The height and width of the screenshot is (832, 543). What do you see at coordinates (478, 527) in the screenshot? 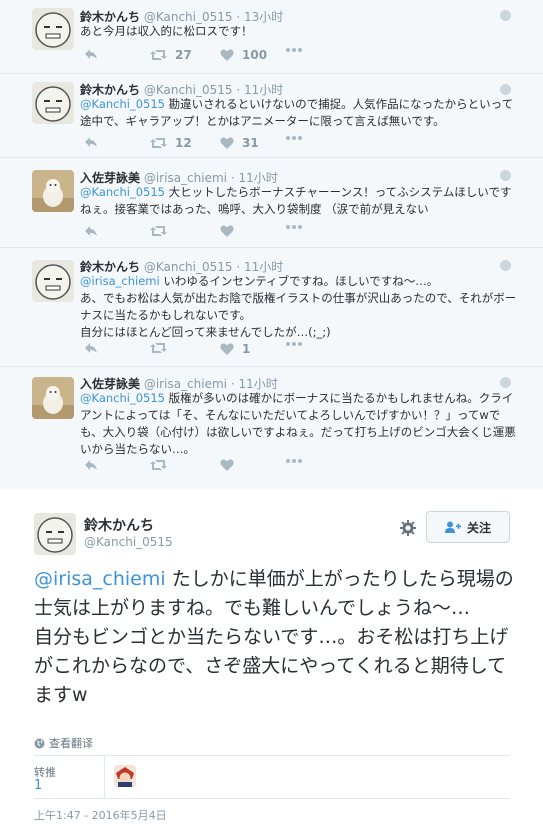
I see `follow-label: 关注` at bounding box center [478, 527].